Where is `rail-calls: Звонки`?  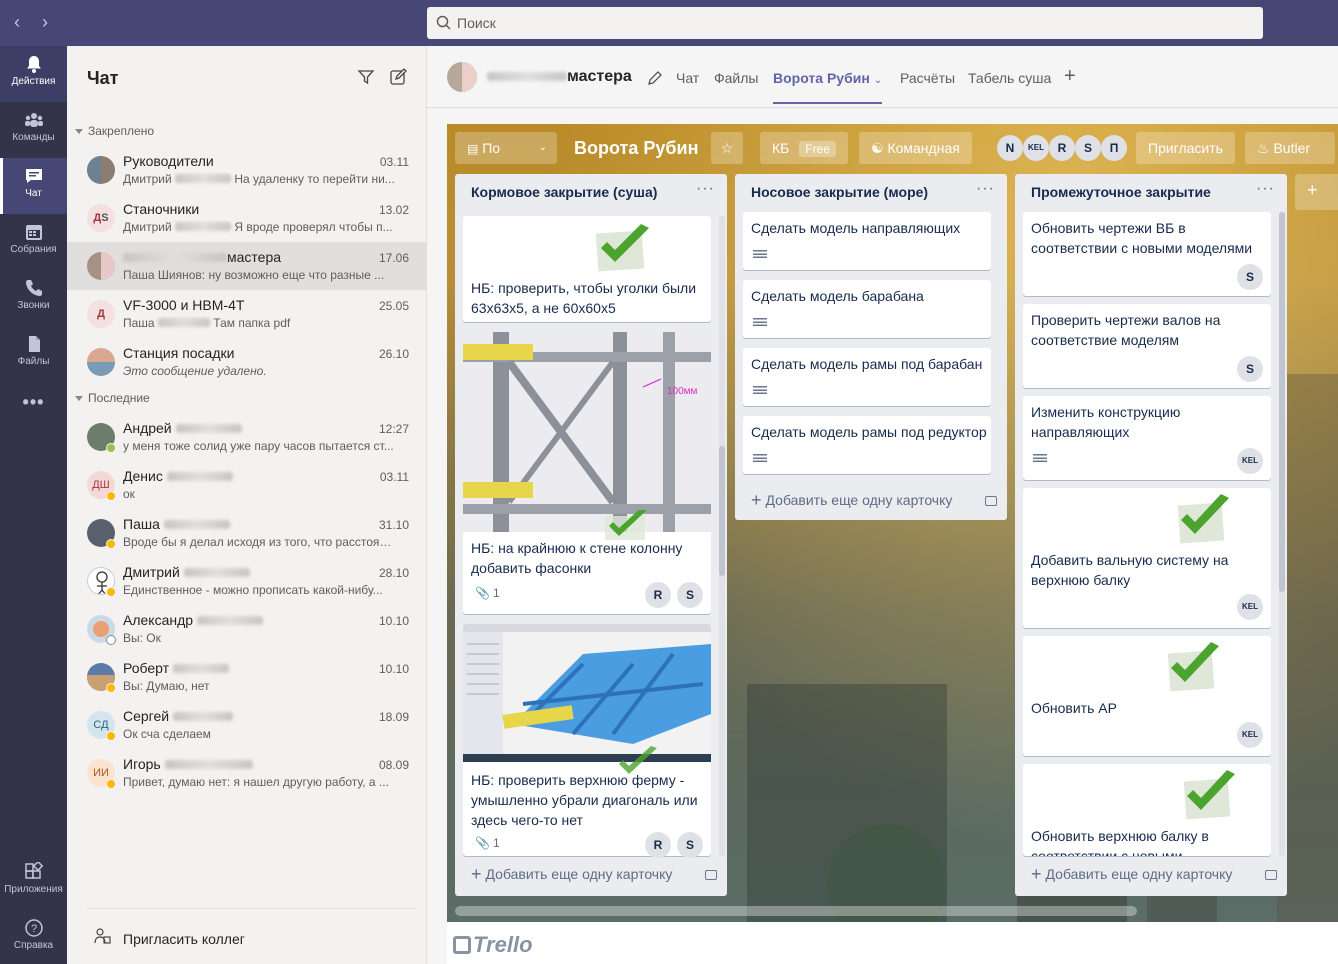
rail-calls: Звонки is located at coordinates (33, 298).